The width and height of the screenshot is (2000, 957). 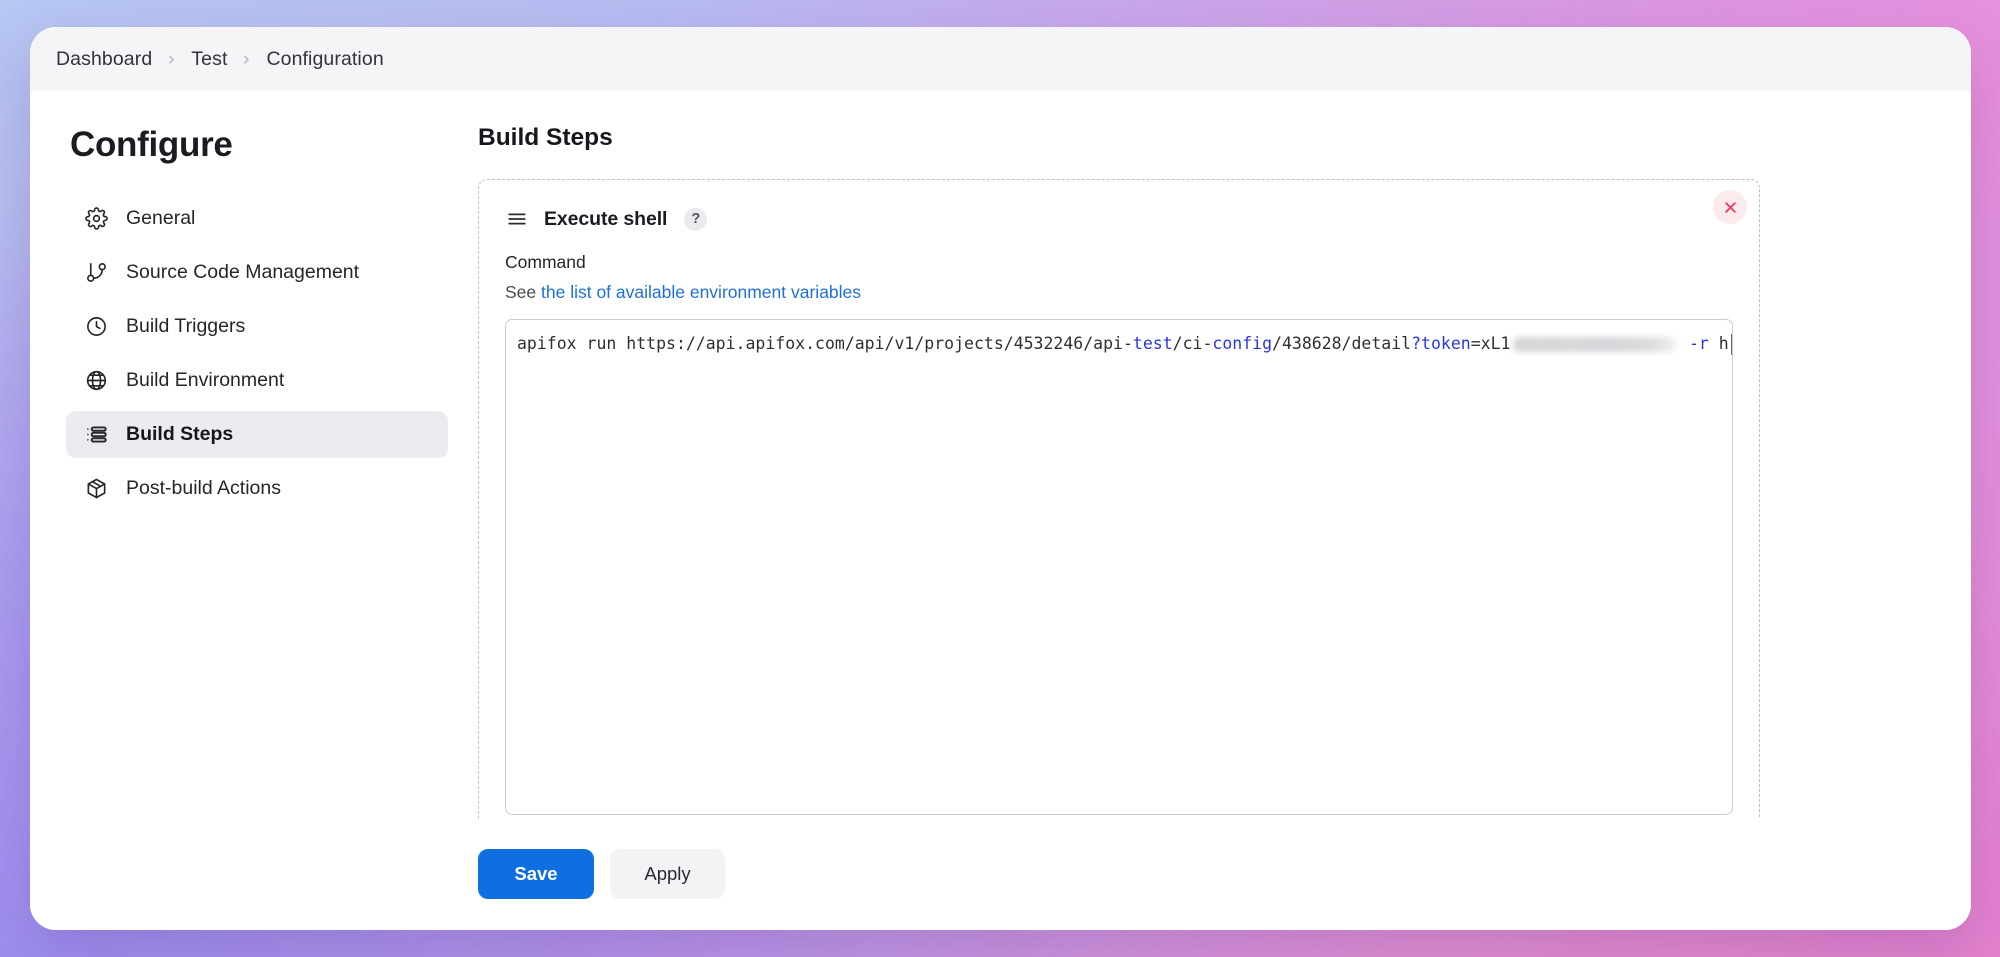 What do you see at coordinates (606, 218) in the screenshot?
I see `build-step-title: Execute shell` at bounding box center [606, 218].